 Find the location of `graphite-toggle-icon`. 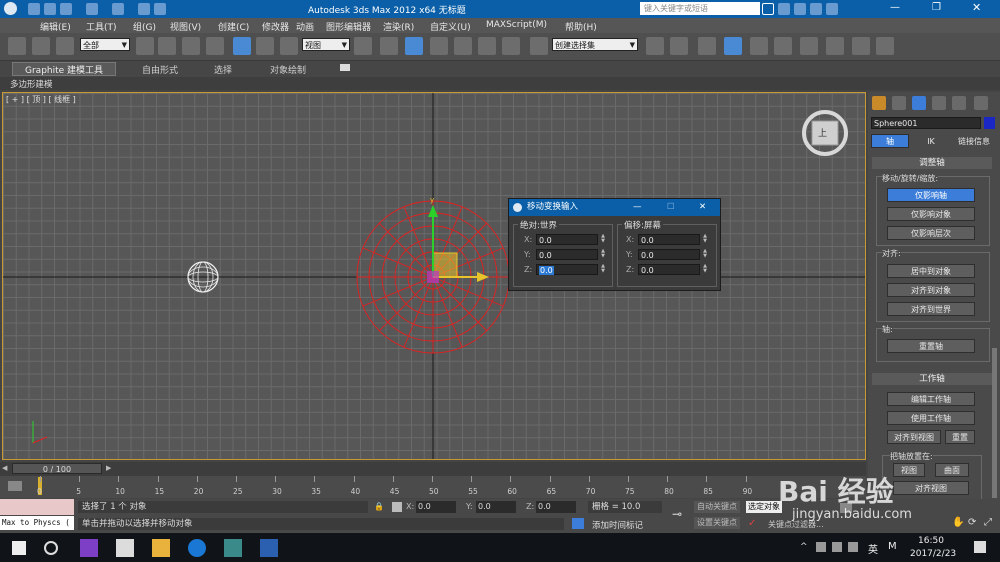

graphite-toggle-icon is located at coordinates (733, 46).